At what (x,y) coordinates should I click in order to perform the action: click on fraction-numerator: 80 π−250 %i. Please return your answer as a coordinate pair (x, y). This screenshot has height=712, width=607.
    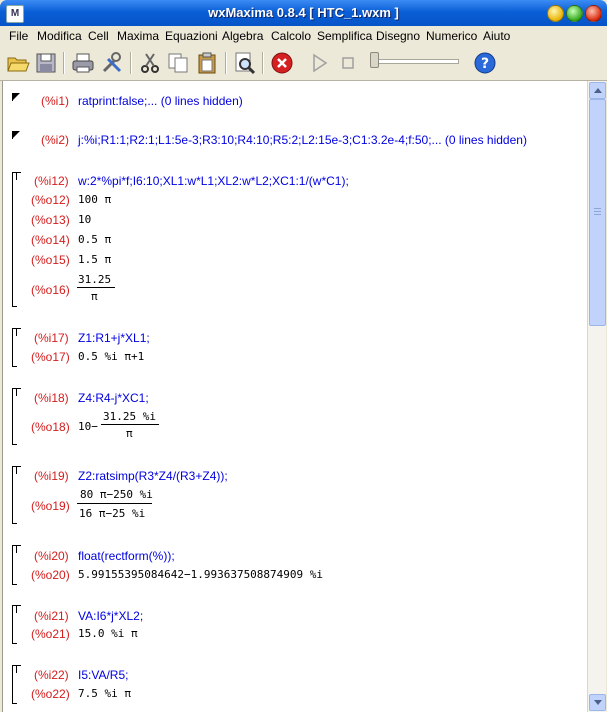
    Looking at the image, I should click on (116, 494).